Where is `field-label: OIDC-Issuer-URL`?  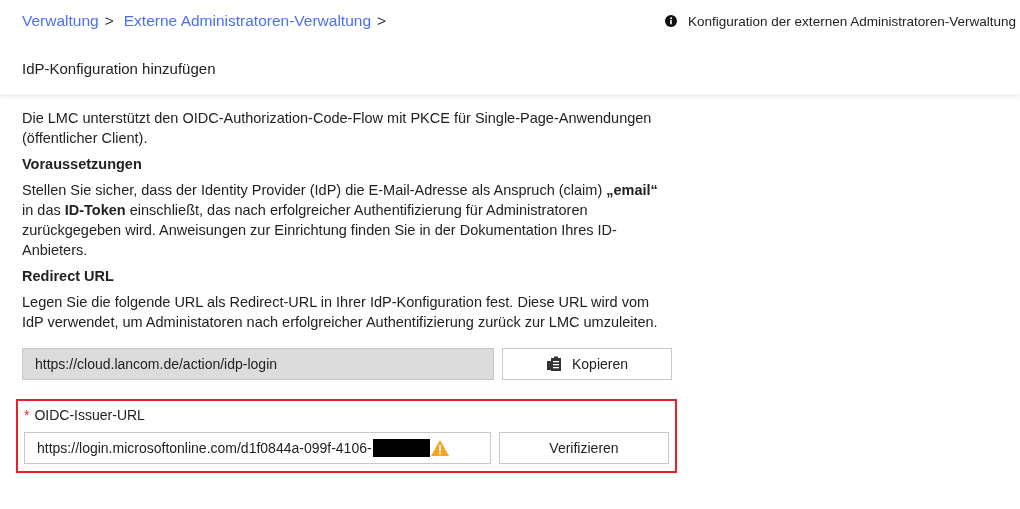 field-label: OIDC-Issuer-URL is located at coordinates (89, 415).